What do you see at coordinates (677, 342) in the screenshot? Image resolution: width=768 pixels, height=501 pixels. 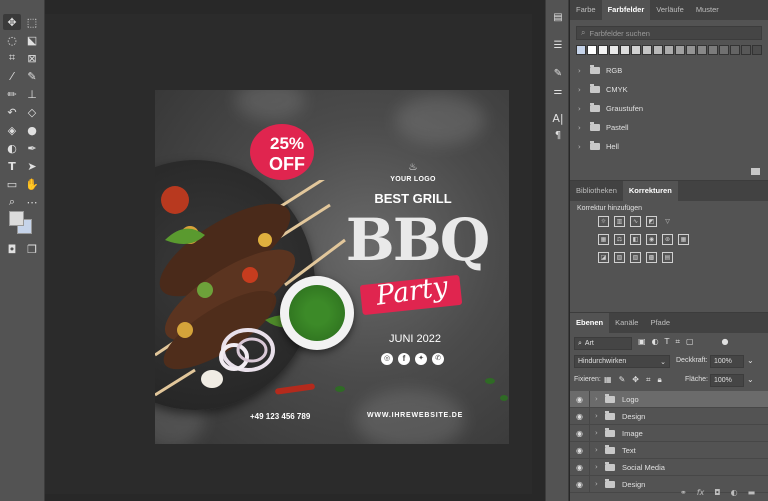 I see `shape-filter-icon: ⌗` at bounding box center [677, 342].